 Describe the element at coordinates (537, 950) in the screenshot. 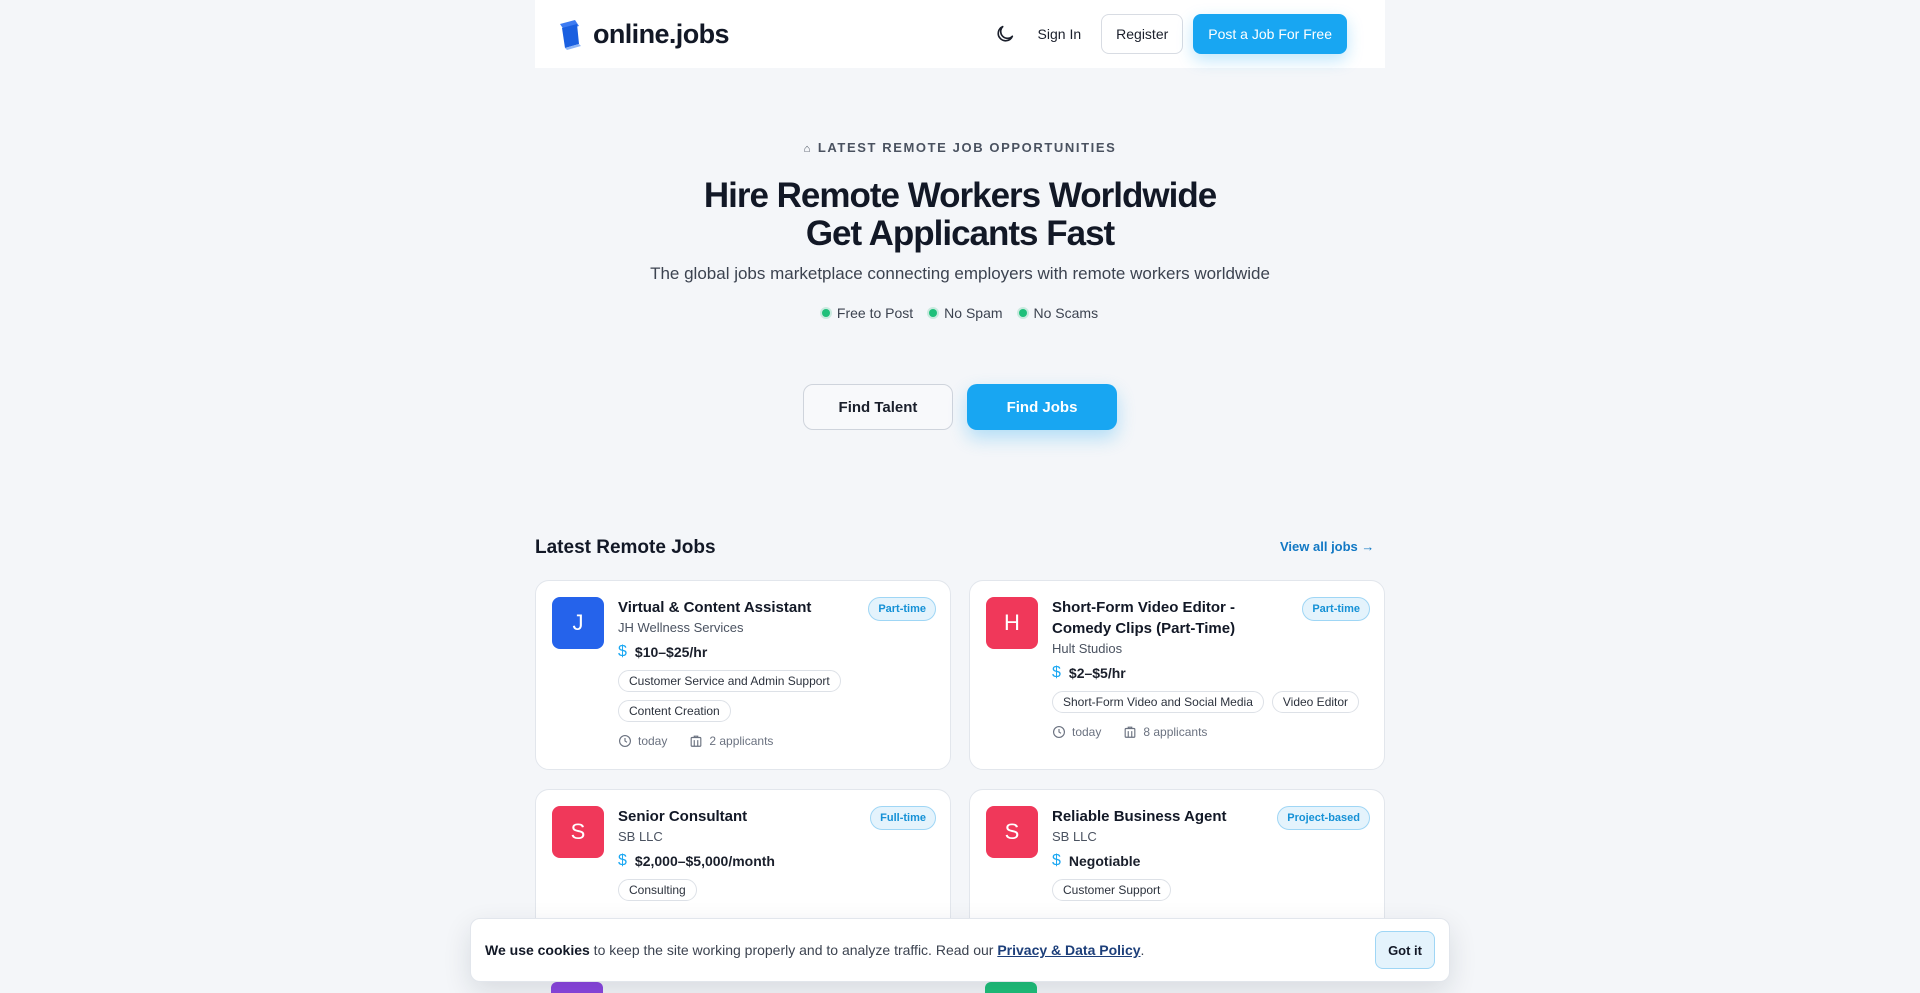

I see `cookie-lead: We use cookies` at that location.